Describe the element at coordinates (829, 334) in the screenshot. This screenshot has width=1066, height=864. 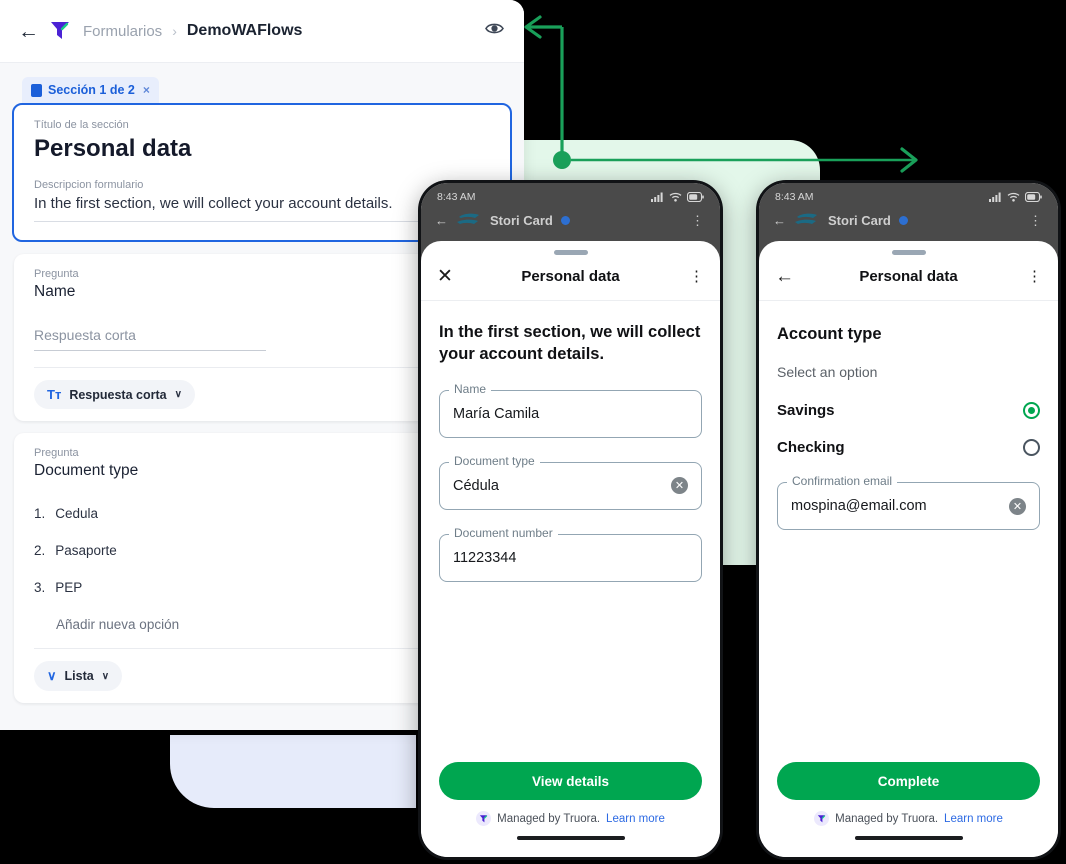
I see `account-type-heading: Account type` at that location.